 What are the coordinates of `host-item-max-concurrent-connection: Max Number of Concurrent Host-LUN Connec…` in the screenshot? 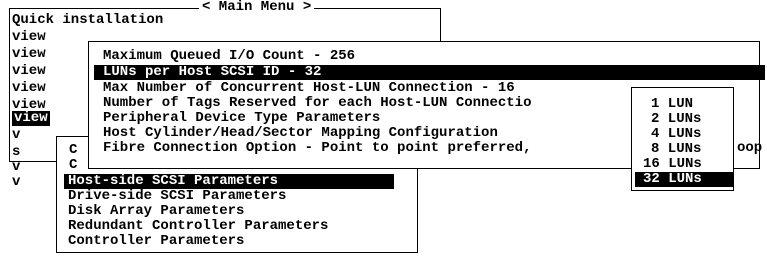 It's located at (309, 88).